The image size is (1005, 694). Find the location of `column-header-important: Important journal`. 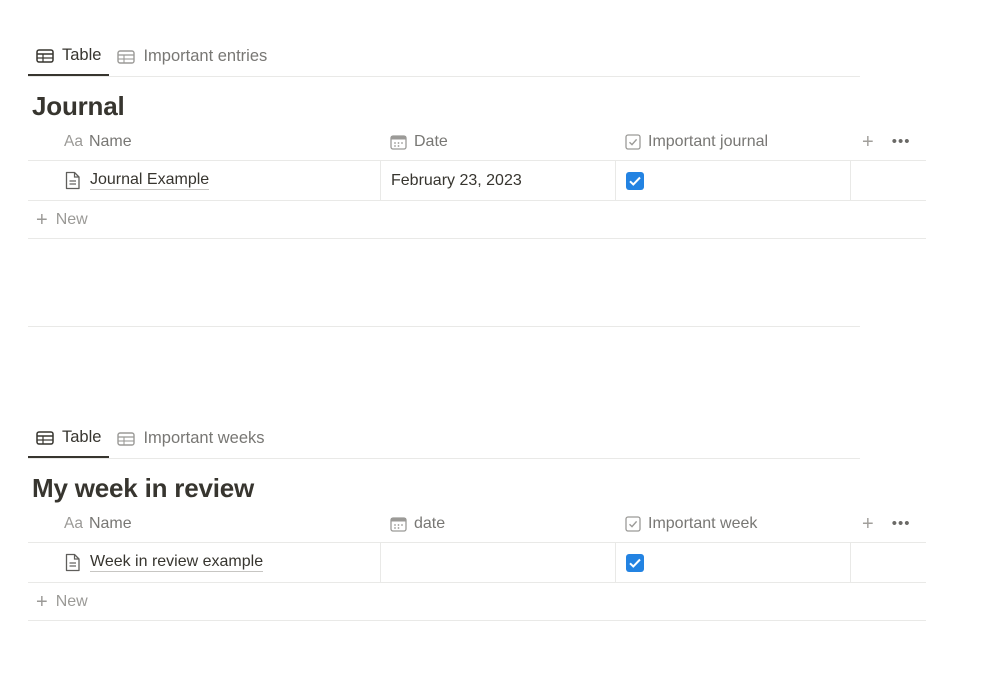

column-header-important: Important journal is located at coordinates (732, 141).